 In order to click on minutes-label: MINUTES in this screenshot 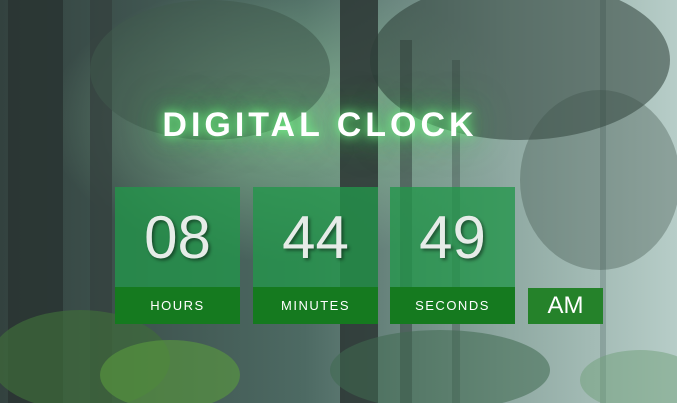, I will do `click(315, 305)`.